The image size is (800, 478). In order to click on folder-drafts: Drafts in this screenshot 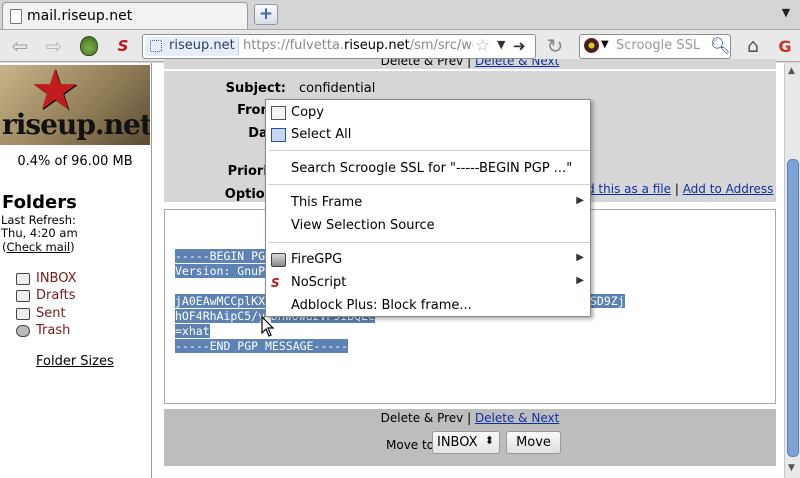, I will do `click(46, 295)`.